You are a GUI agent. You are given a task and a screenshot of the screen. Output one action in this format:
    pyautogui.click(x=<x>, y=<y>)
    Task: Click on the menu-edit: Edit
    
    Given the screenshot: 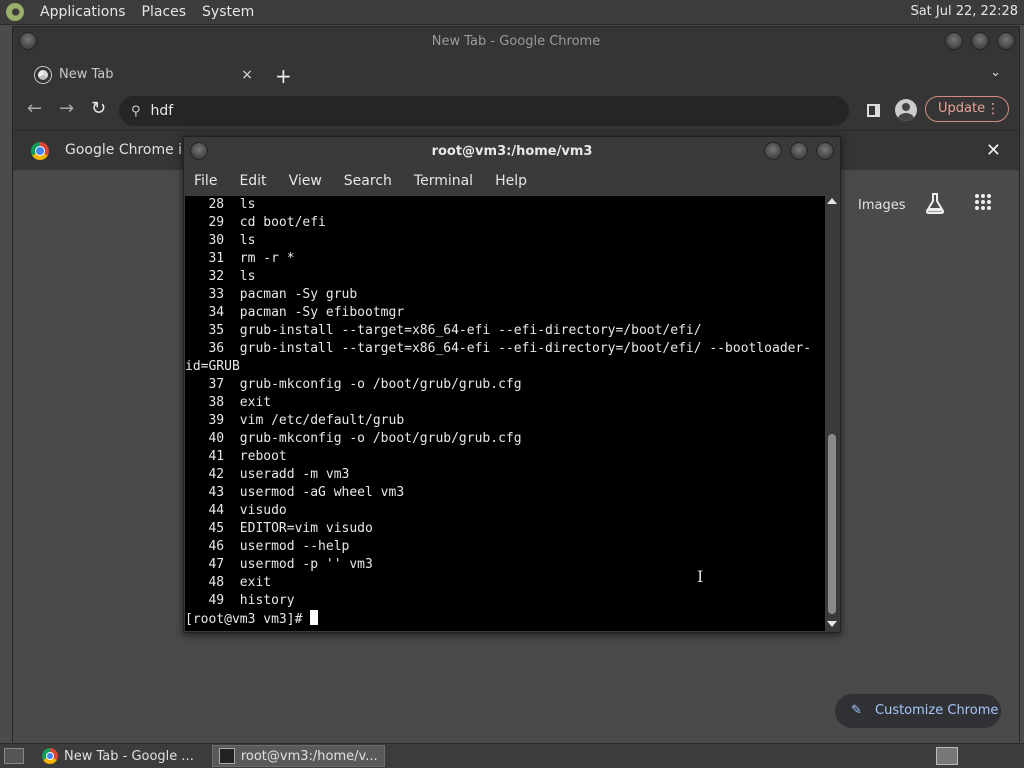 What is the action you would take?
    pyautogui.click(x=263, y=181)
    